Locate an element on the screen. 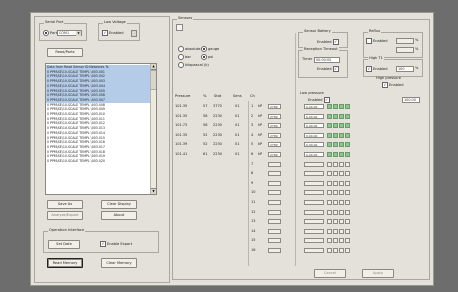 This screenshot has height=292, width=458. set-date-button: Set Date is located at coordinates (64, 244).